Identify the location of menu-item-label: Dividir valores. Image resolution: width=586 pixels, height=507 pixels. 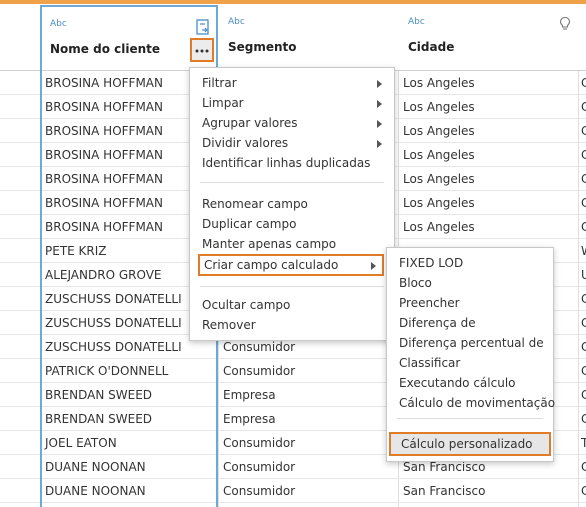
(245, 143).